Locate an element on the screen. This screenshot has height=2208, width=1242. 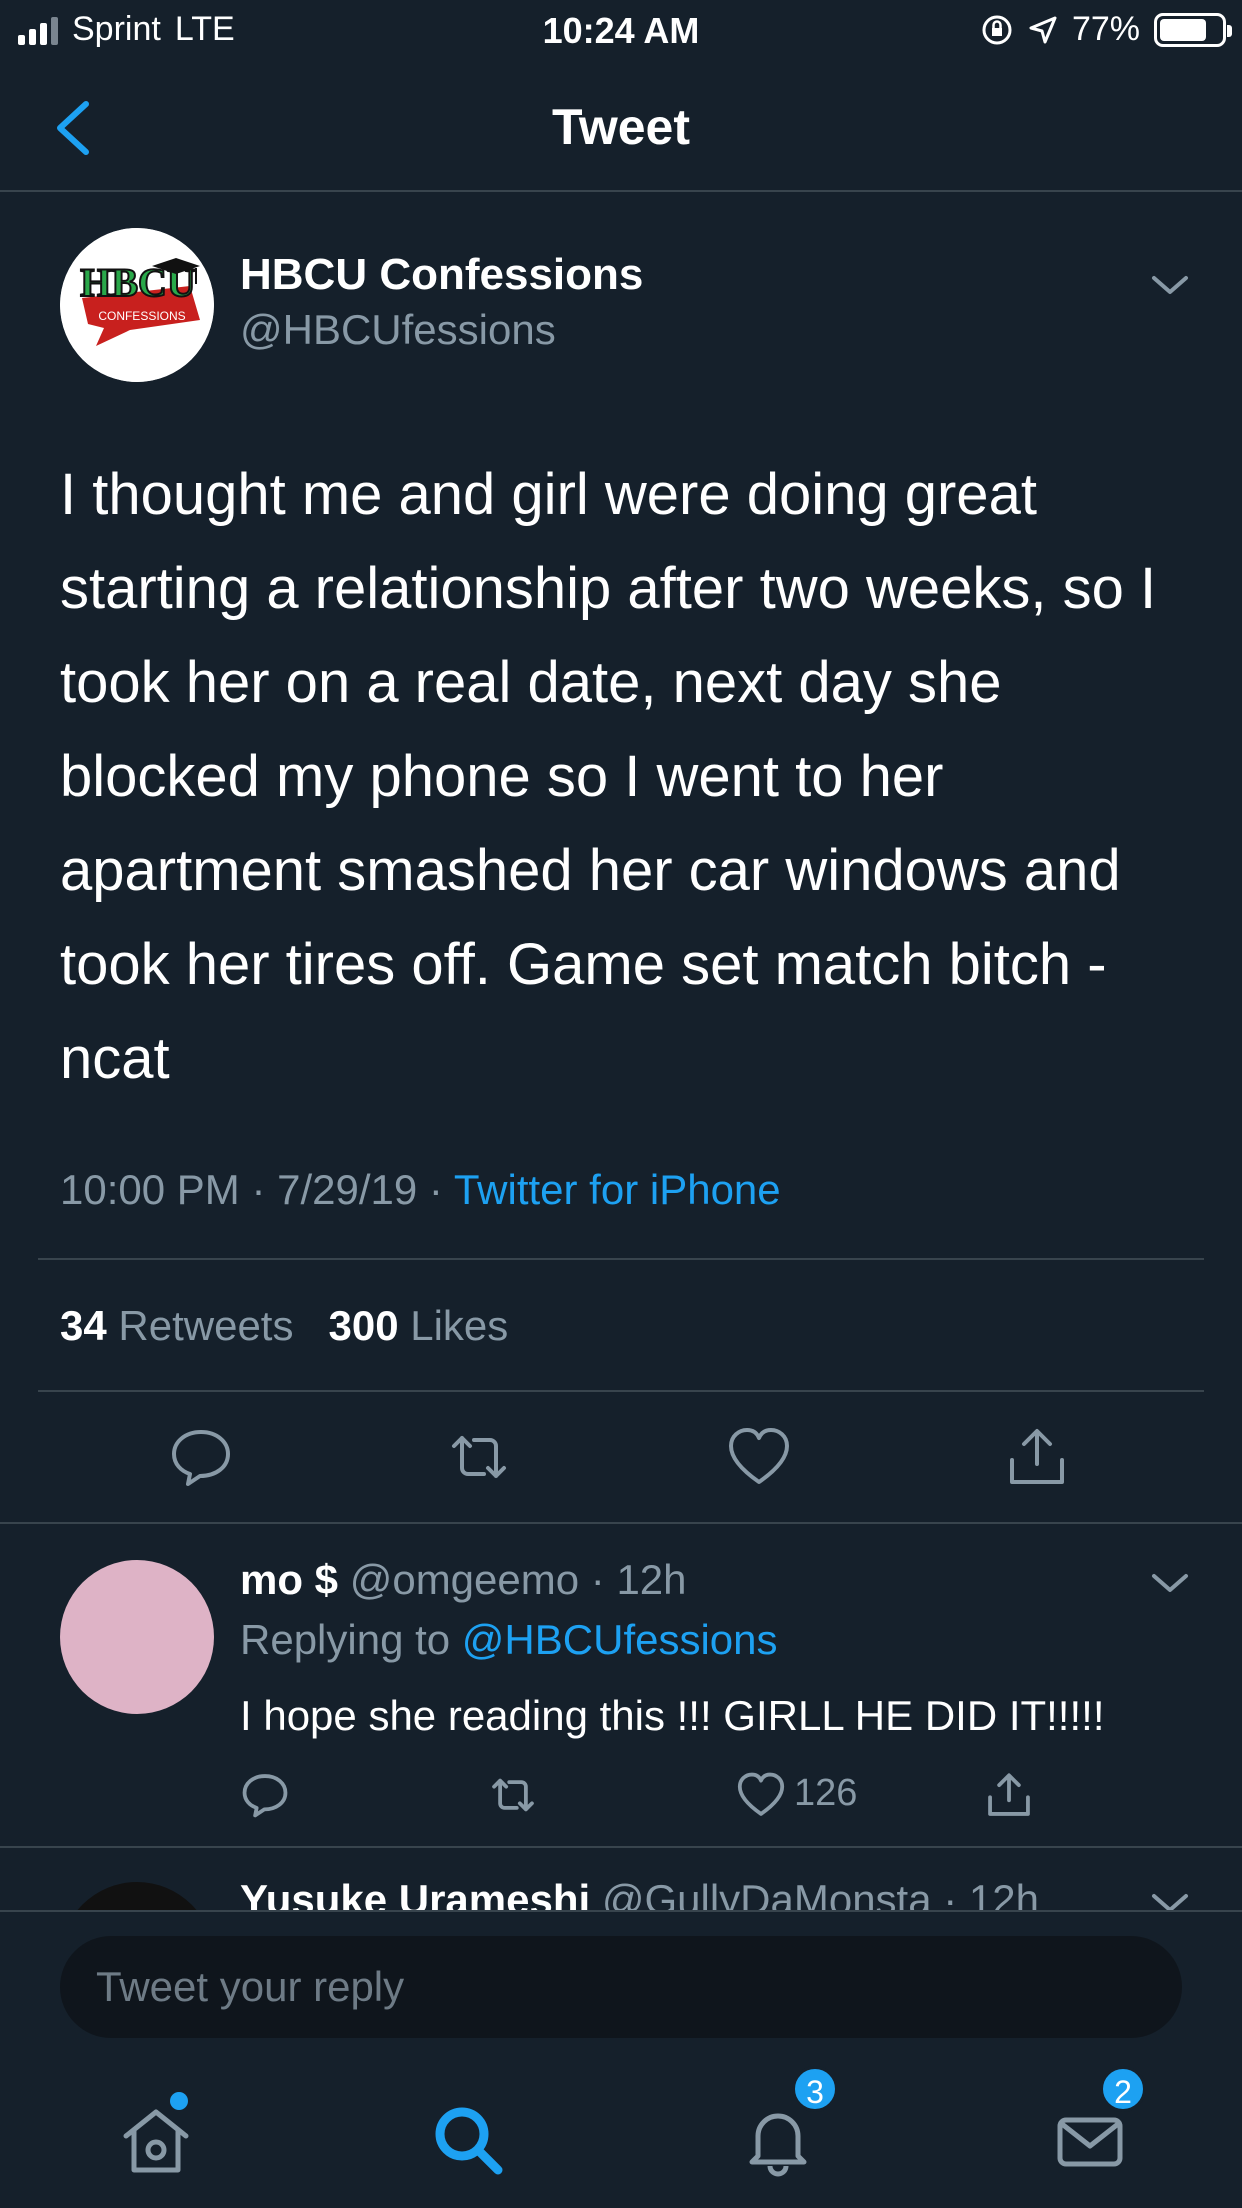
reply-like-count: 126 is located at coordinates (826, 1793).